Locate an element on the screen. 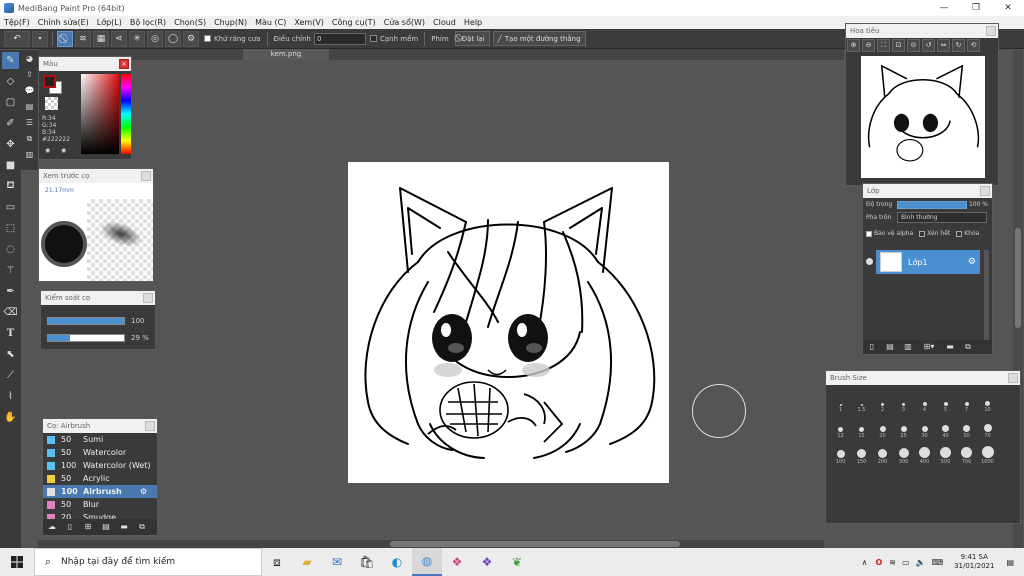 The width and height of the screenshot is (1024, 576). bucket-tool: ⛾ is located at coordinates (10, 186).